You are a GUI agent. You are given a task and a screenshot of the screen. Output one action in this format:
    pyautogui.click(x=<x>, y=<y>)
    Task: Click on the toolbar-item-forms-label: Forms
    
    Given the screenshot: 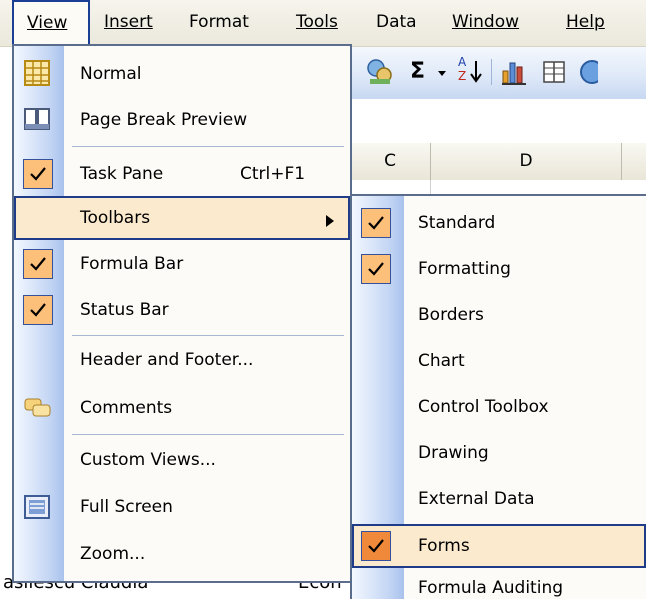 What is the action you would take?
    pyautogui.click(x=444, y=546)
    